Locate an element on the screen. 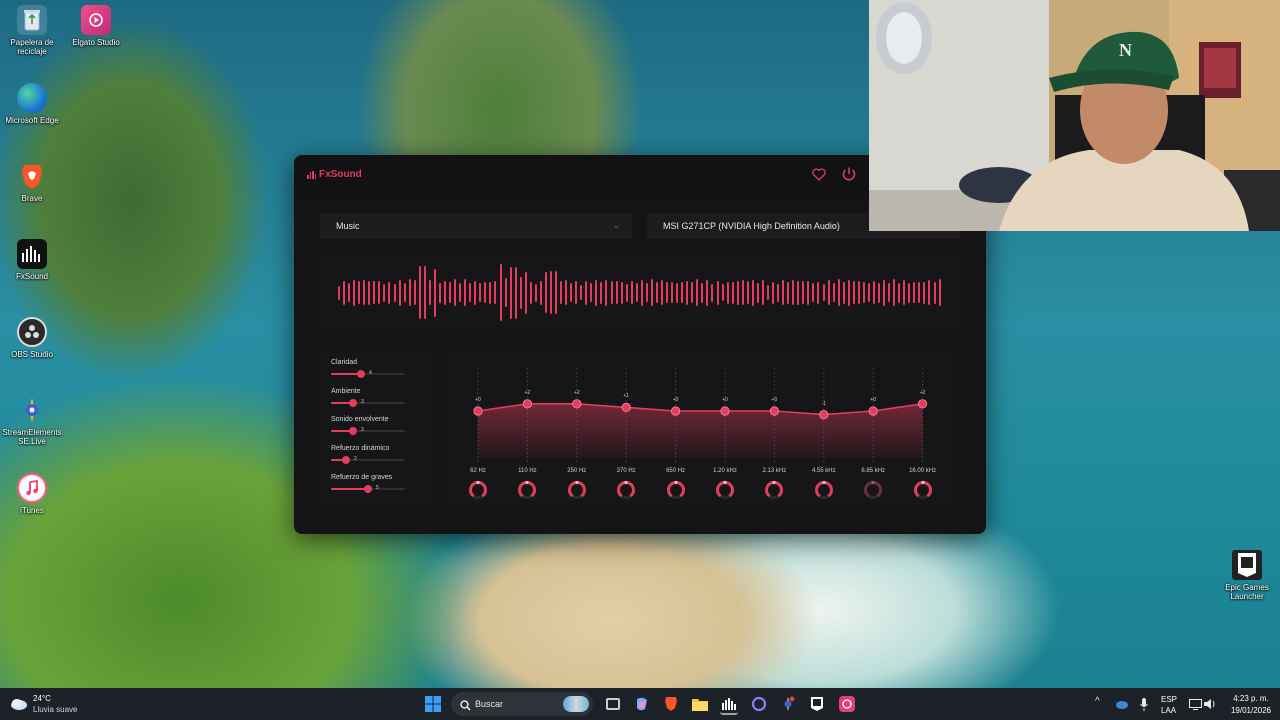 This screenshot has width=1280, height=720. file-explorer-icon is located at coordinates (700, 704).